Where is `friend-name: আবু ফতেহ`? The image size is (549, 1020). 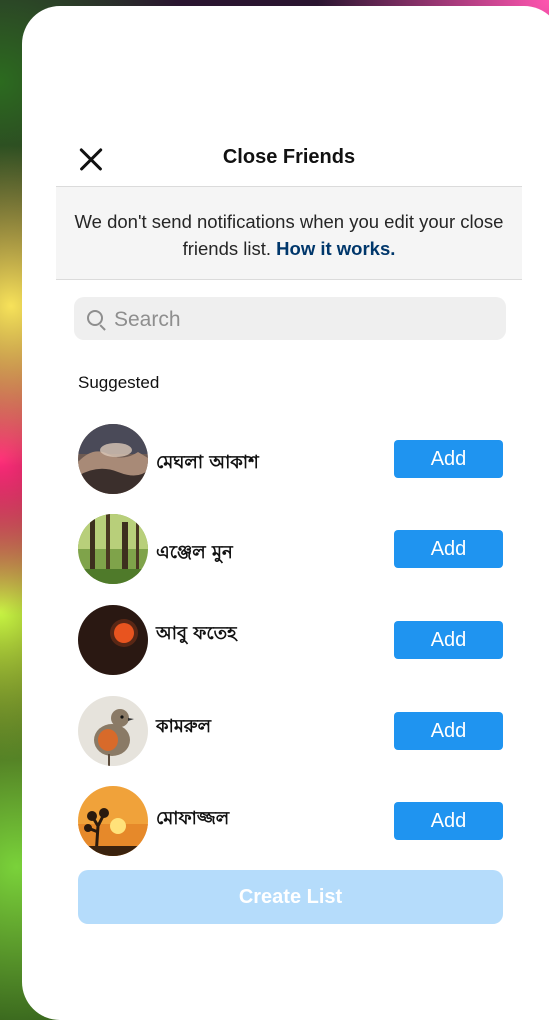
friend-name: আবু ফতেহ is located at coordinates (196, 633).